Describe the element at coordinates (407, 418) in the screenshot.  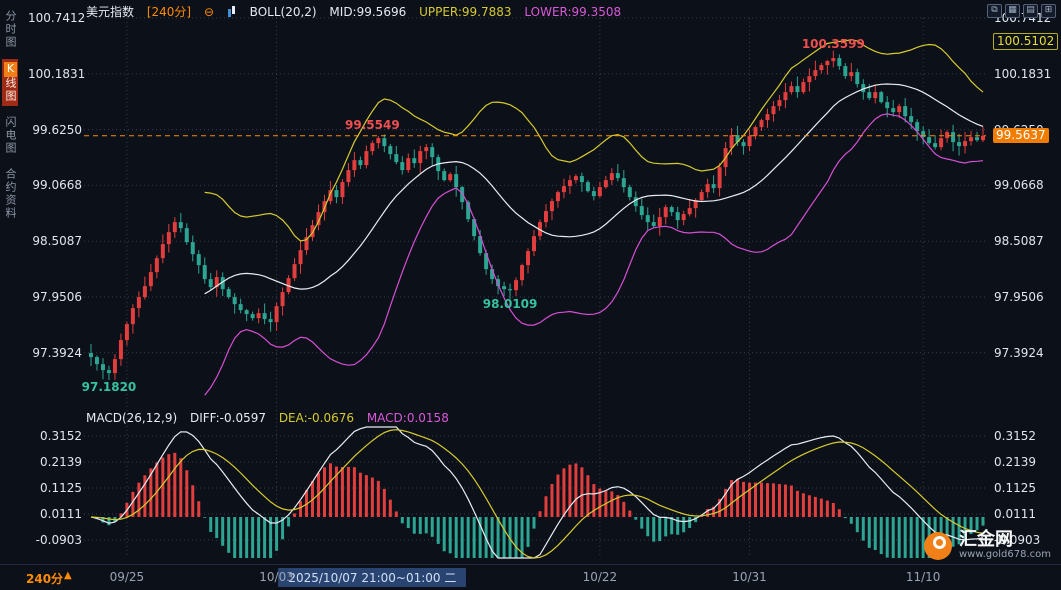
I see `macd-macd-value: MACD:0.0158` at that location.